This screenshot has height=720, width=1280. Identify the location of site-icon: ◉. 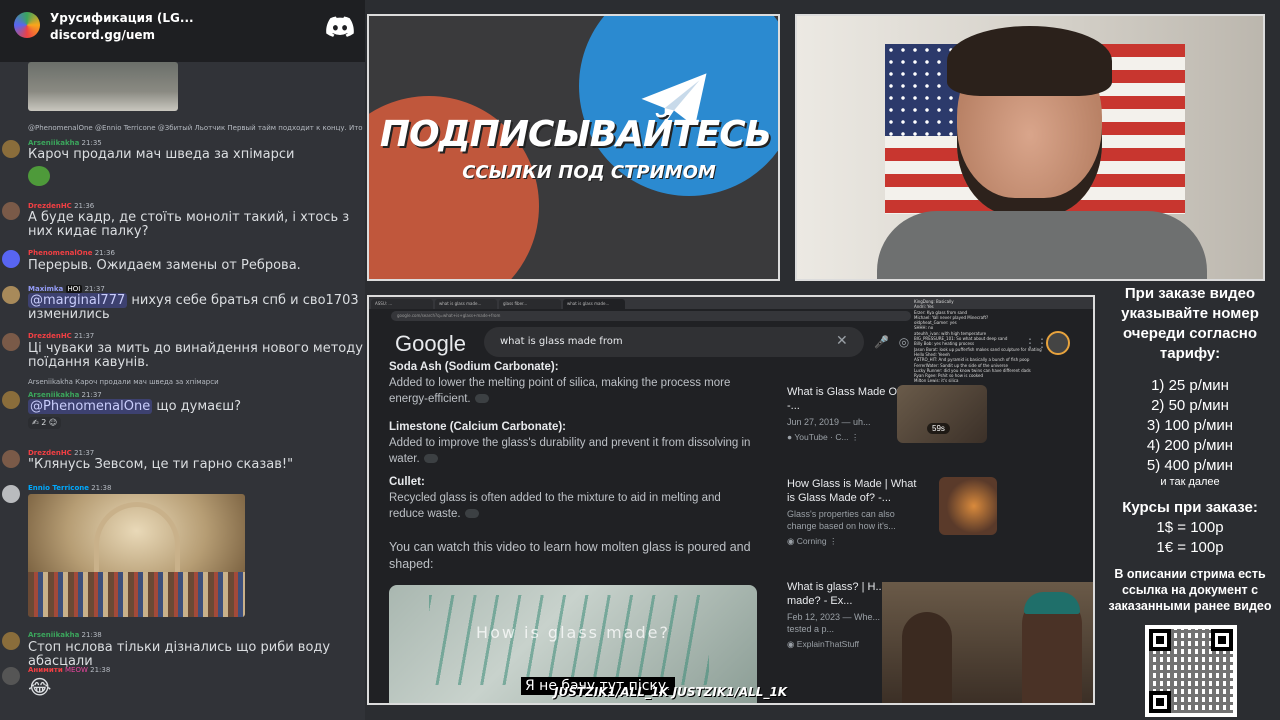
(791, 644).